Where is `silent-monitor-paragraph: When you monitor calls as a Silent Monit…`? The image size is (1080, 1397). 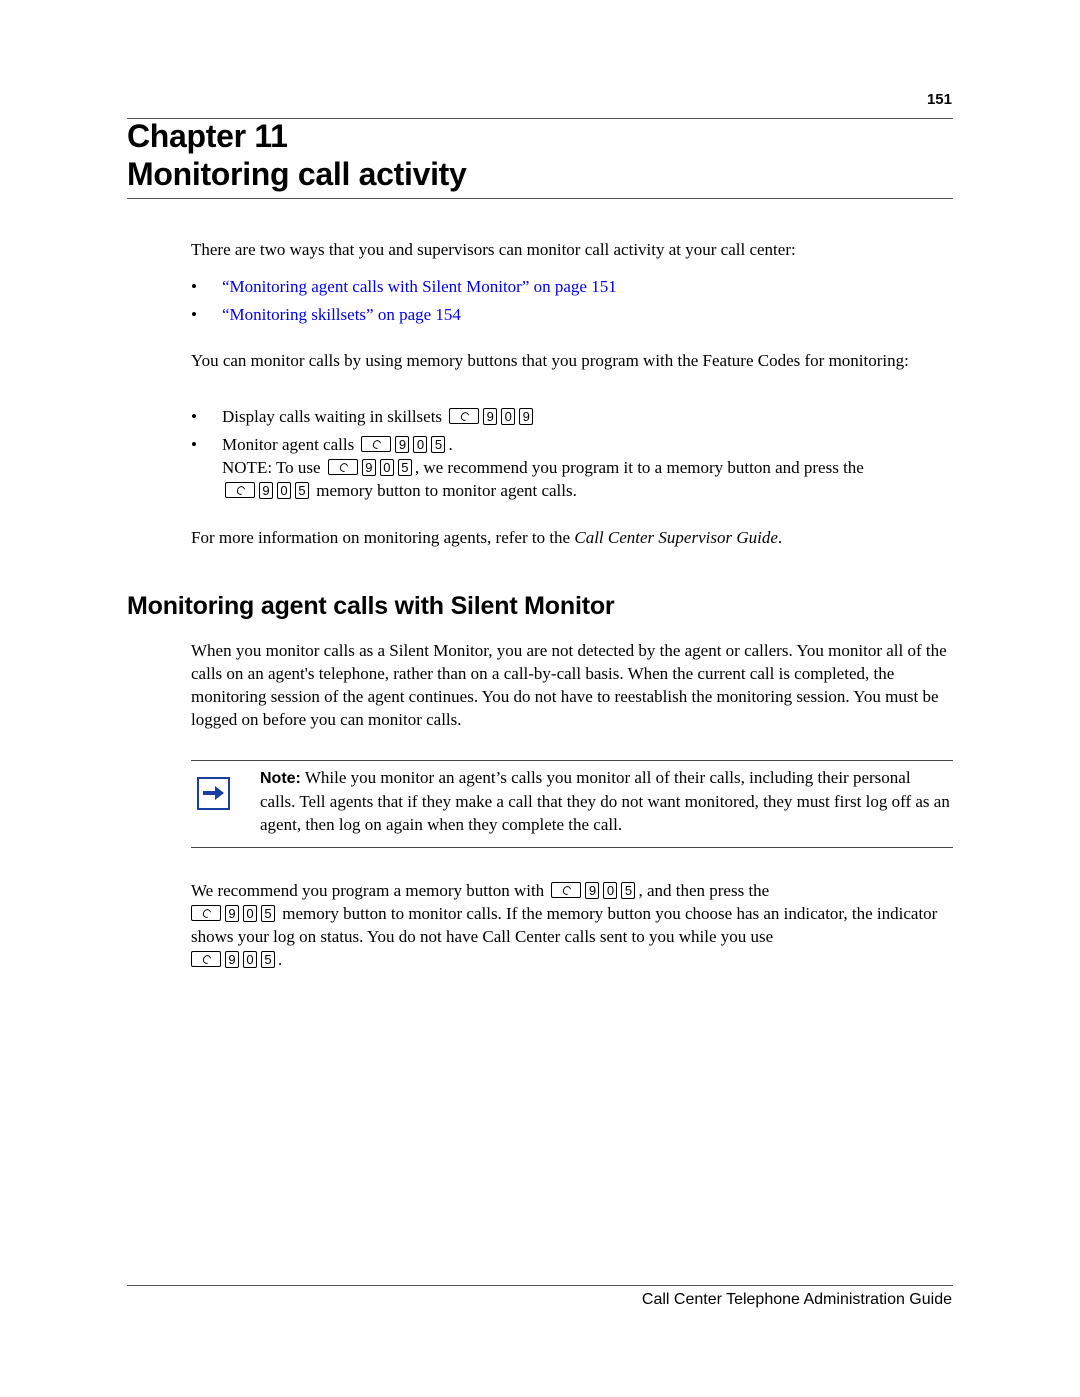 silent-monitor-paragraph: When you monitor calls as a Silent Monit… is located at coordinates (569, 685).